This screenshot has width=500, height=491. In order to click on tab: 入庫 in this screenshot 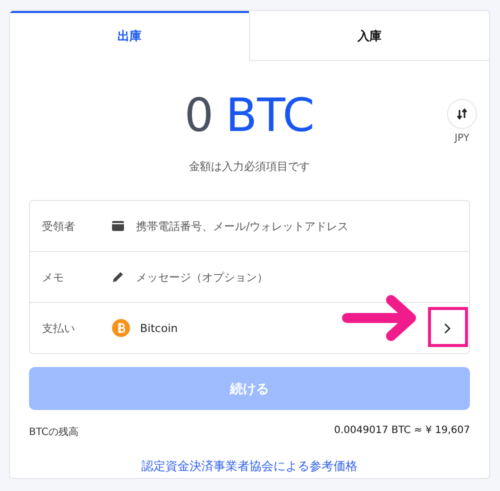, I will do `click(369, 36)`.